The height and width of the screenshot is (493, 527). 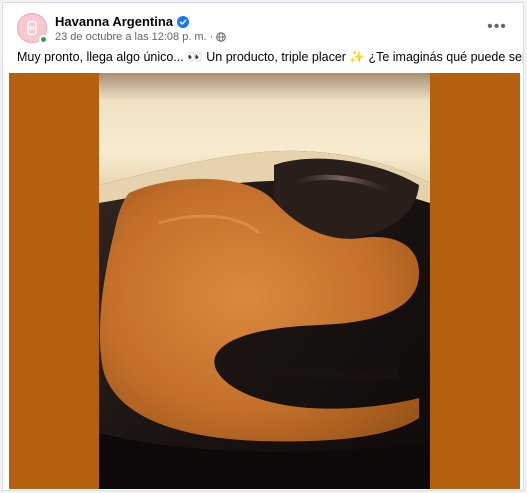 I want to click on love-reaction-icon, so click(x=32, y=490).